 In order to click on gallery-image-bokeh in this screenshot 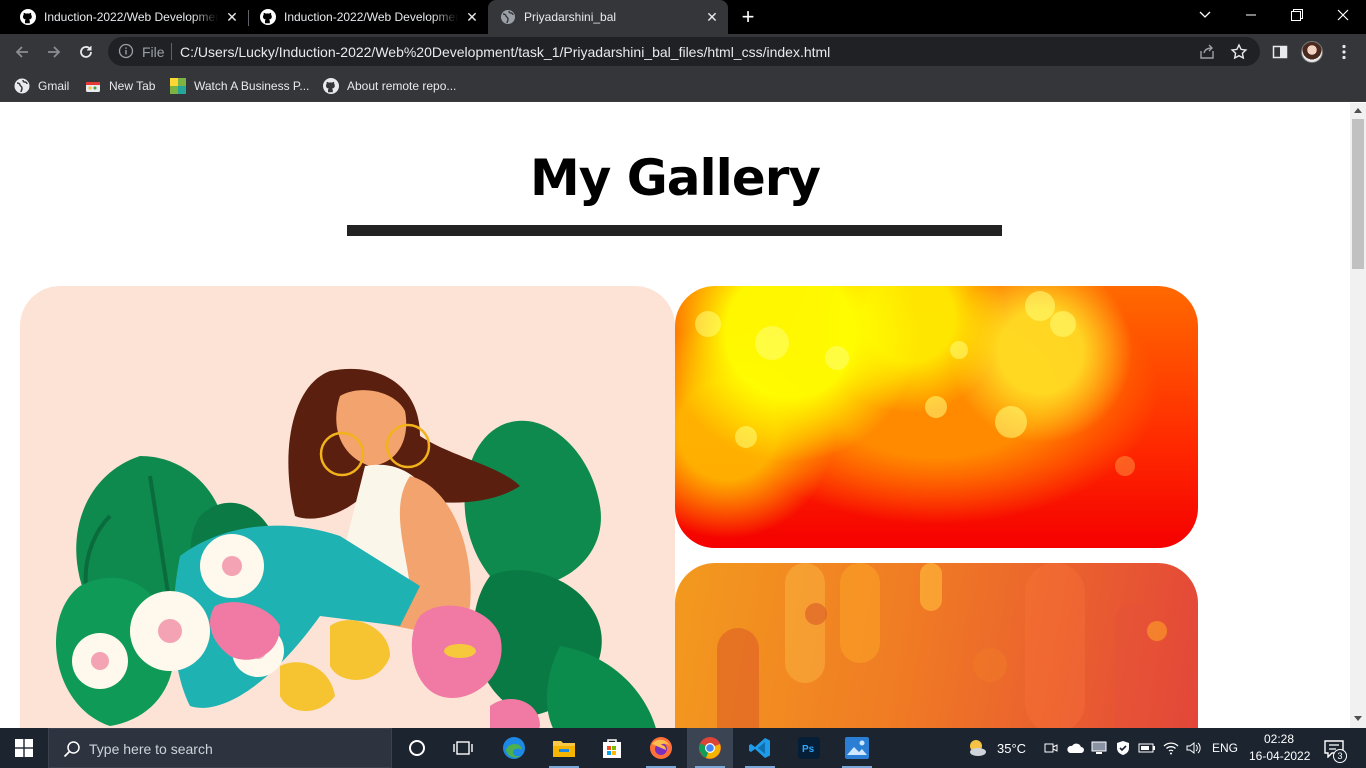, I will do `click(936, 417)`.